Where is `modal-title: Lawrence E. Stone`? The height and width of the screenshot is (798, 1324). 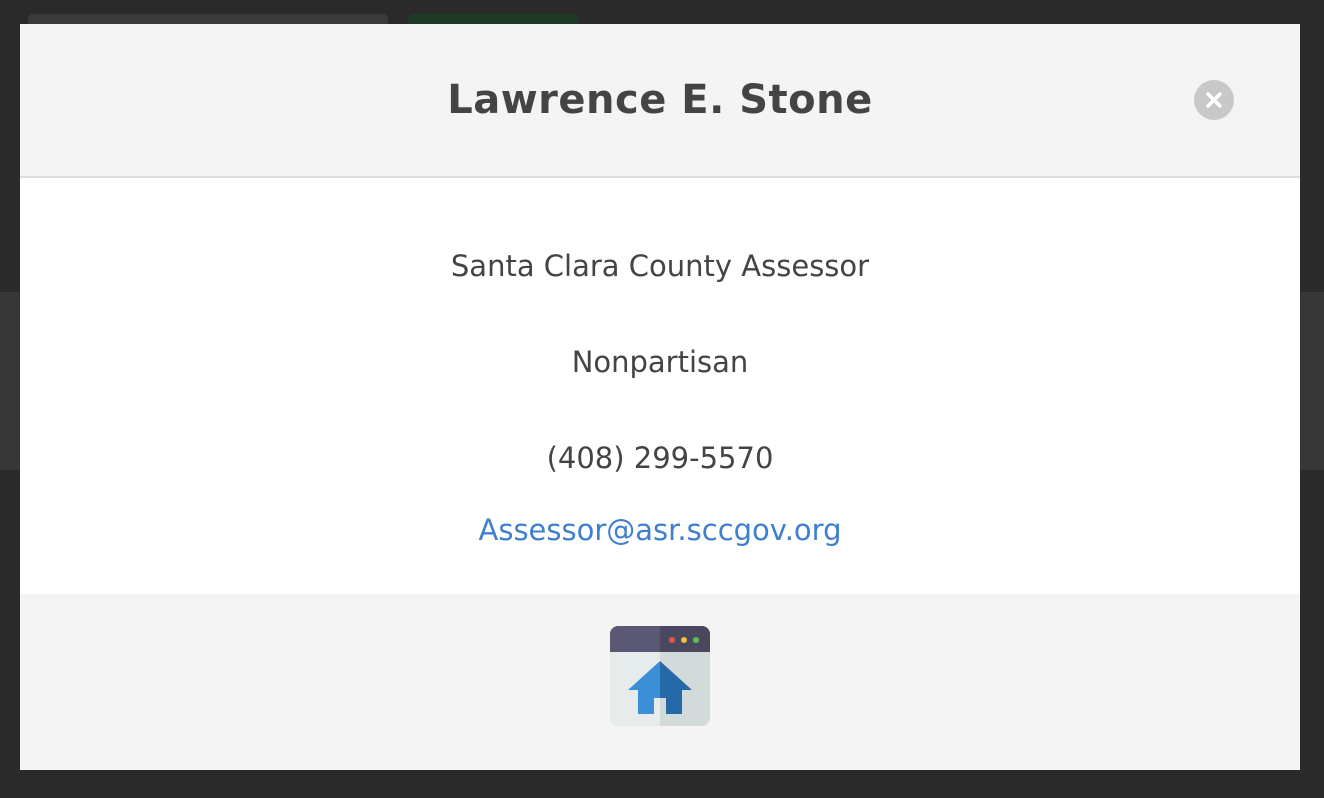 modal-title: Lawrence E. Stone is located at coordinates (660, 100).